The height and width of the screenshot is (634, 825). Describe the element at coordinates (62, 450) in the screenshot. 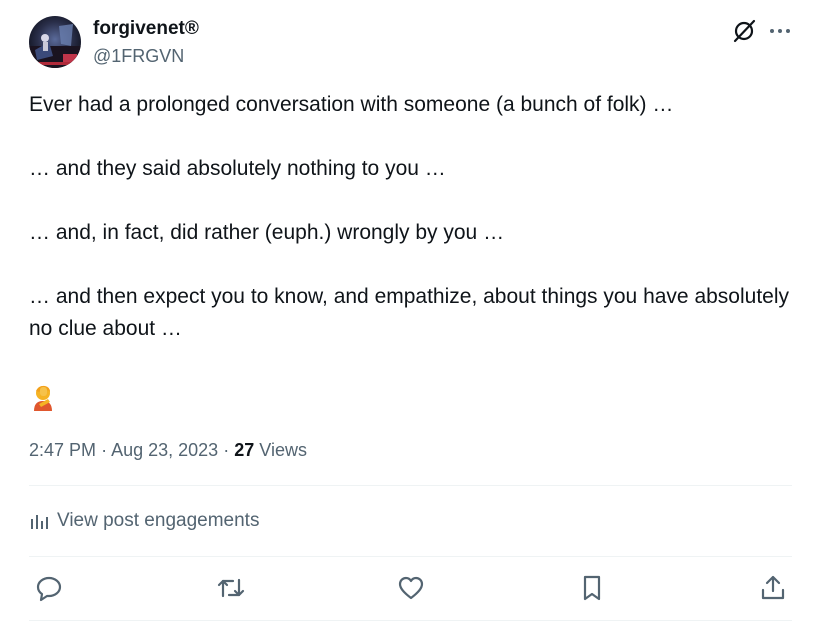

I see `post-time: 2:47 PM` at that location.